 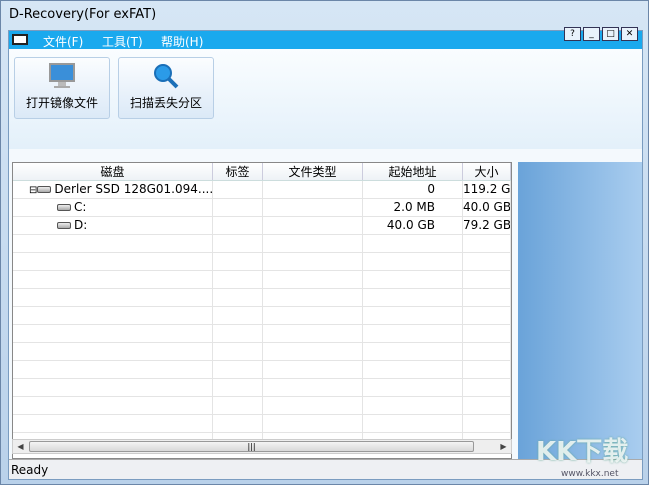 I want to click on header-start: 起始地址, so click(x=413, y=171).